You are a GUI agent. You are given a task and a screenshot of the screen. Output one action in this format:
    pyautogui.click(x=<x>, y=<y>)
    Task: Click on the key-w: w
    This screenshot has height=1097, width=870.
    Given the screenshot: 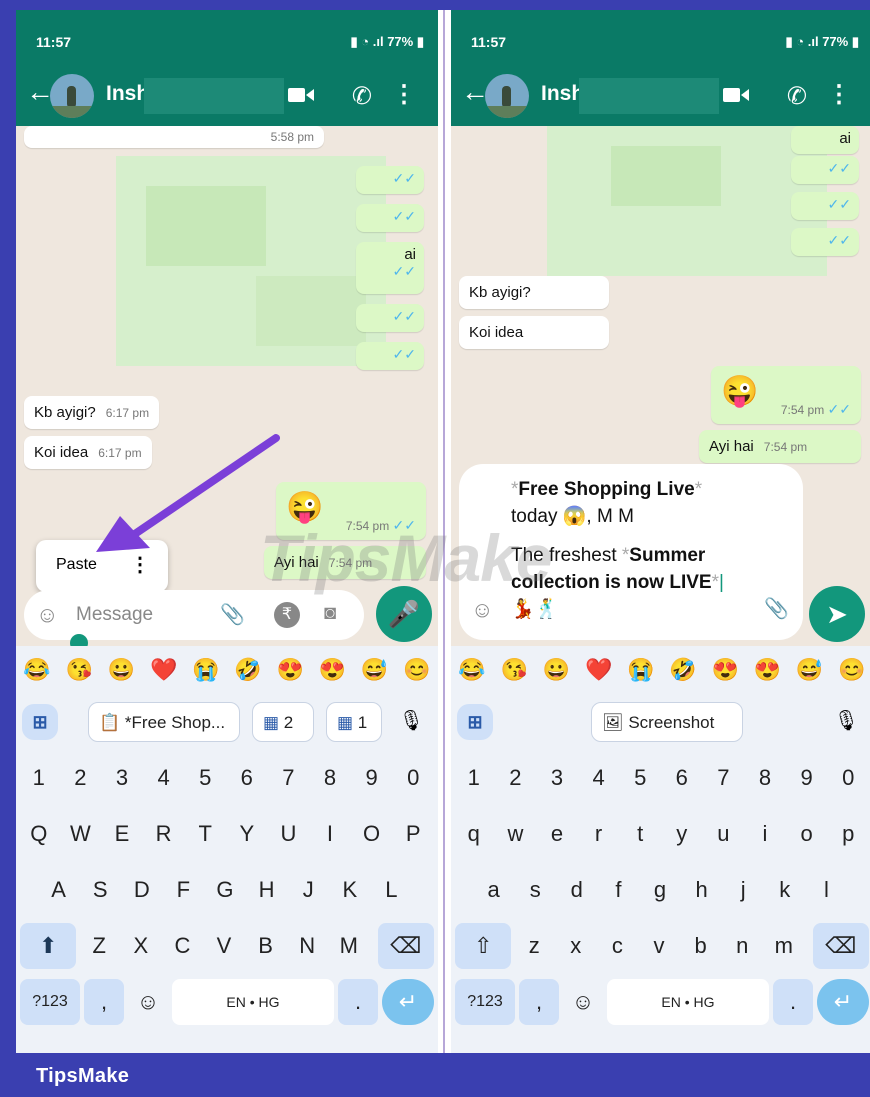 What is the action you would take?
    pyautogui.click(x=516, y=834)
    